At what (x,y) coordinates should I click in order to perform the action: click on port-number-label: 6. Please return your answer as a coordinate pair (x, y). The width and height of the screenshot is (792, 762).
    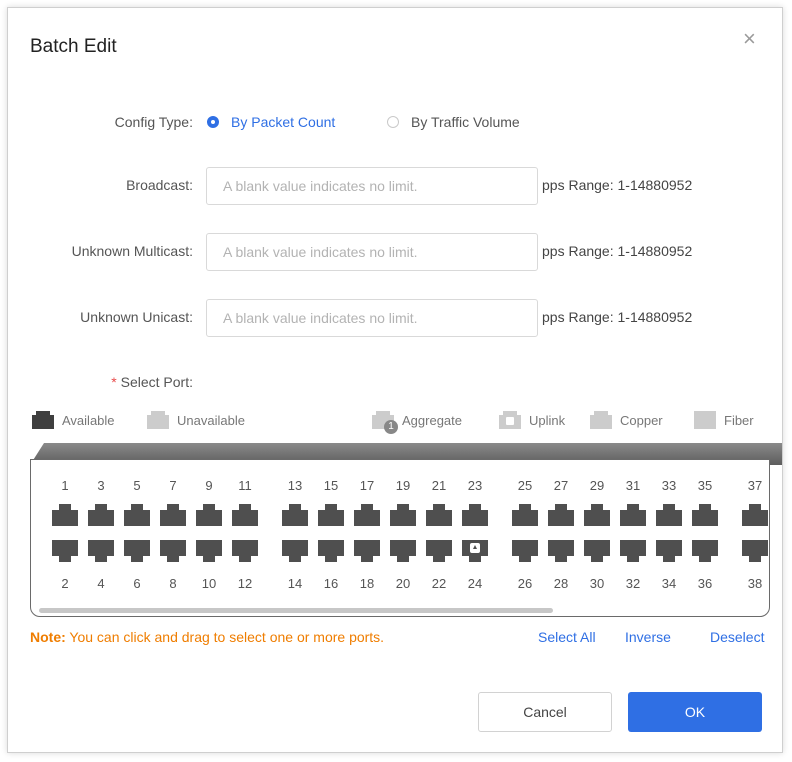
    Looking at the image, I should click on (137, 583).